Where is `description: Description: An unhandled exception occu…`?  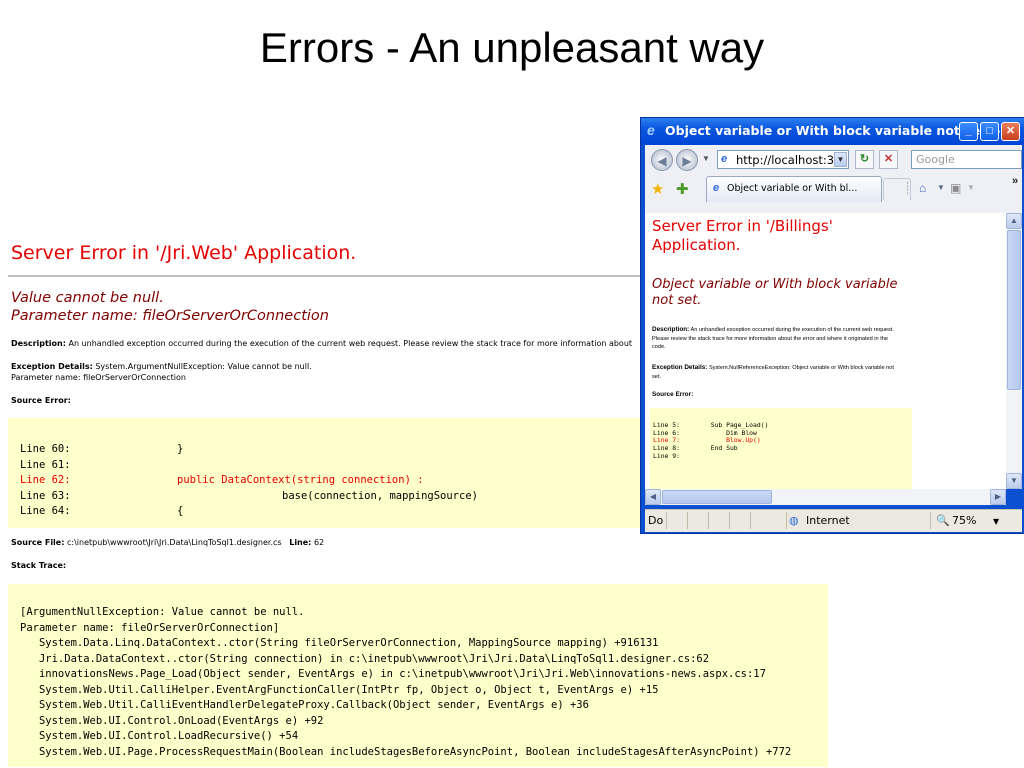 description: Description: An unhandled exception occu… is located at coordinates (321, 344).